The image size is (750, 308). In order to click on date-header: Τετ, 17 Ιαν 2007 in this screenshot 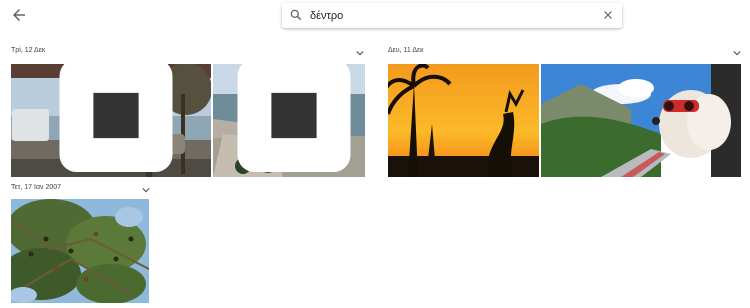, I will do `click(36, 187)`.